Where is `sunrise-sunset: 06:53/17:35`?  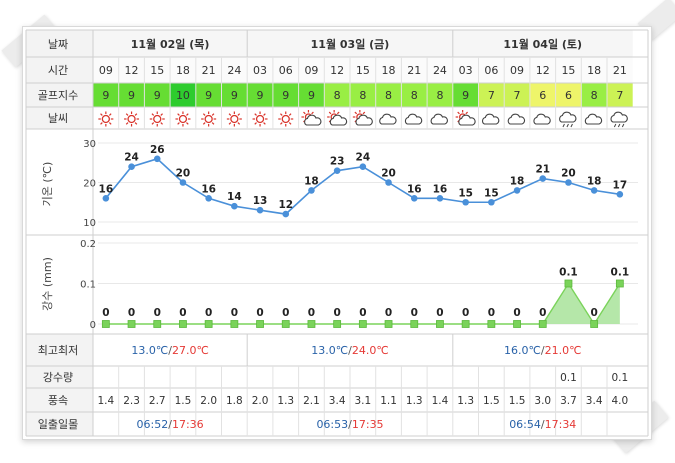
sunrise-sunset: 06:53/17:35 is located at coordinates (349, 424).